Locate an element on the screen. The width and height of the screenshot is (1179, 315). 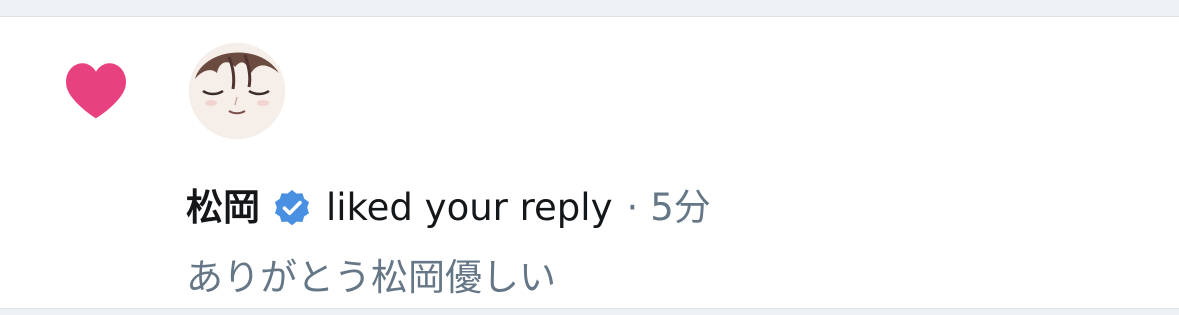
top-divider-strip is located at coordinates (589, 8).